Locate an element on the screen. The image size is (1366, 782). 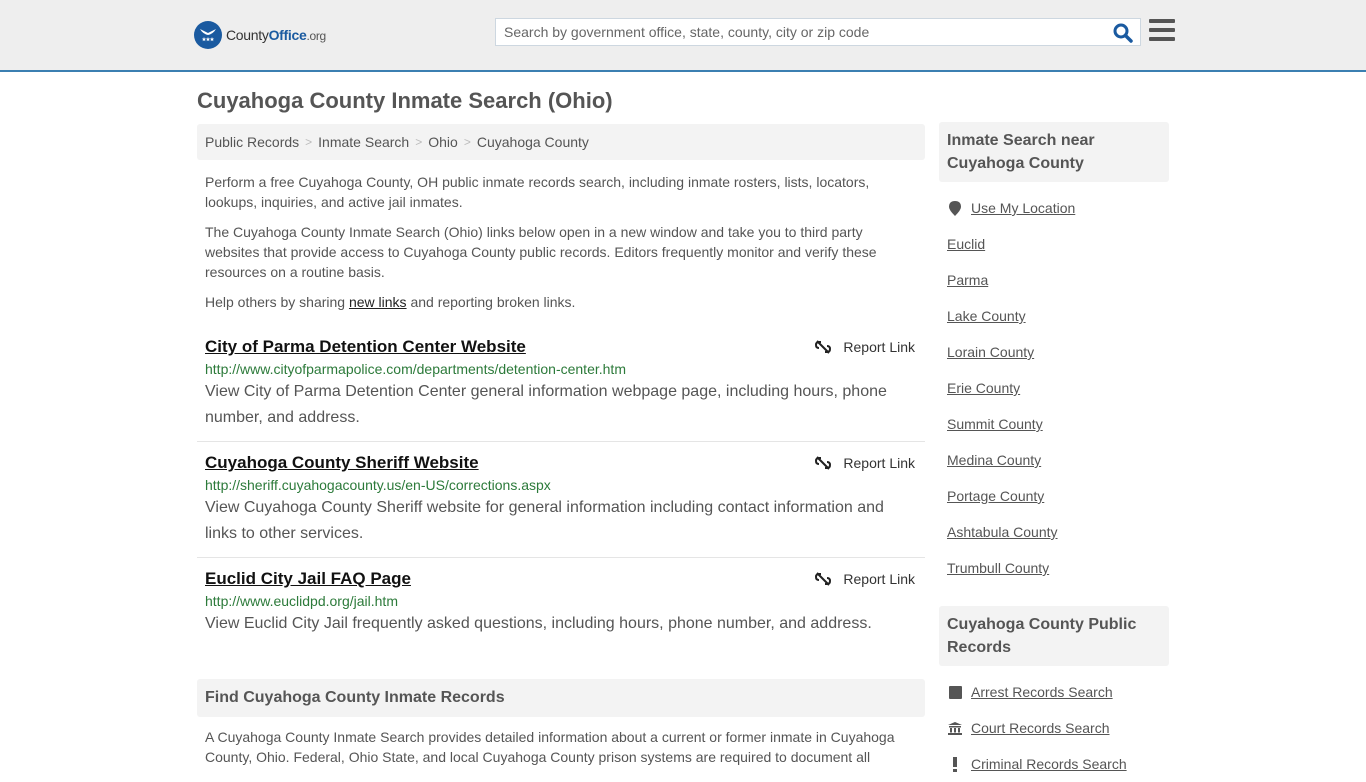
public-records-item: Arrest Records Search is located at coordinates (1054, 692).